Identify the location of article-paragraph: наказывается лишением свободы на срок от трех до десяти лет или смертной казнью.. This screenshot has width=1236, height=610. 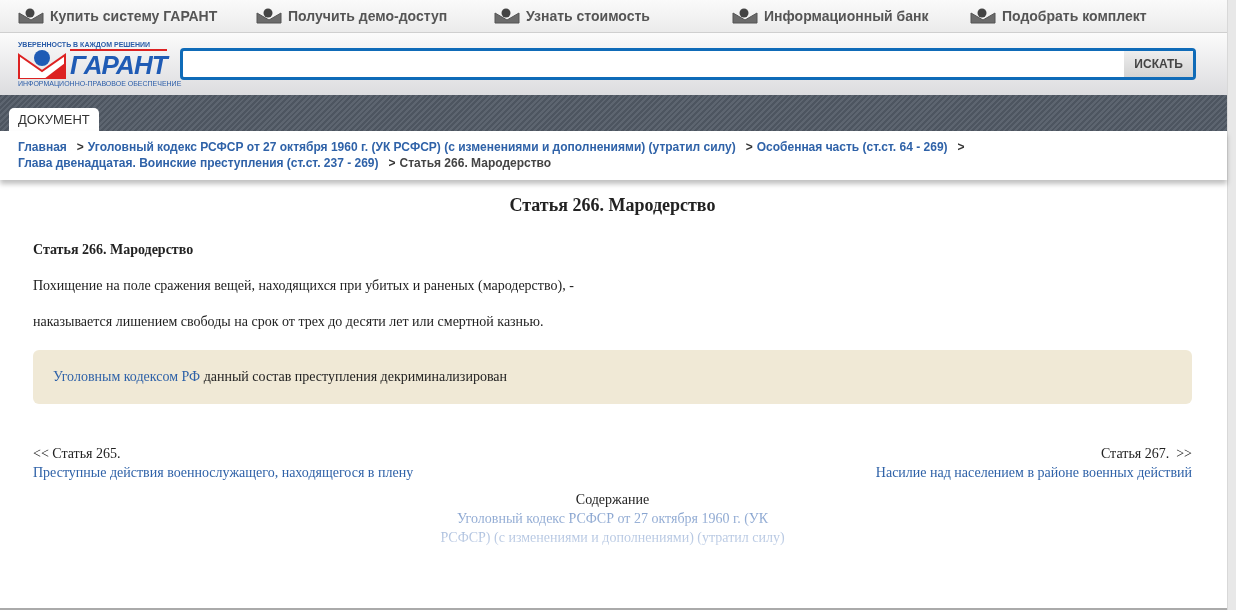
(289, 322).